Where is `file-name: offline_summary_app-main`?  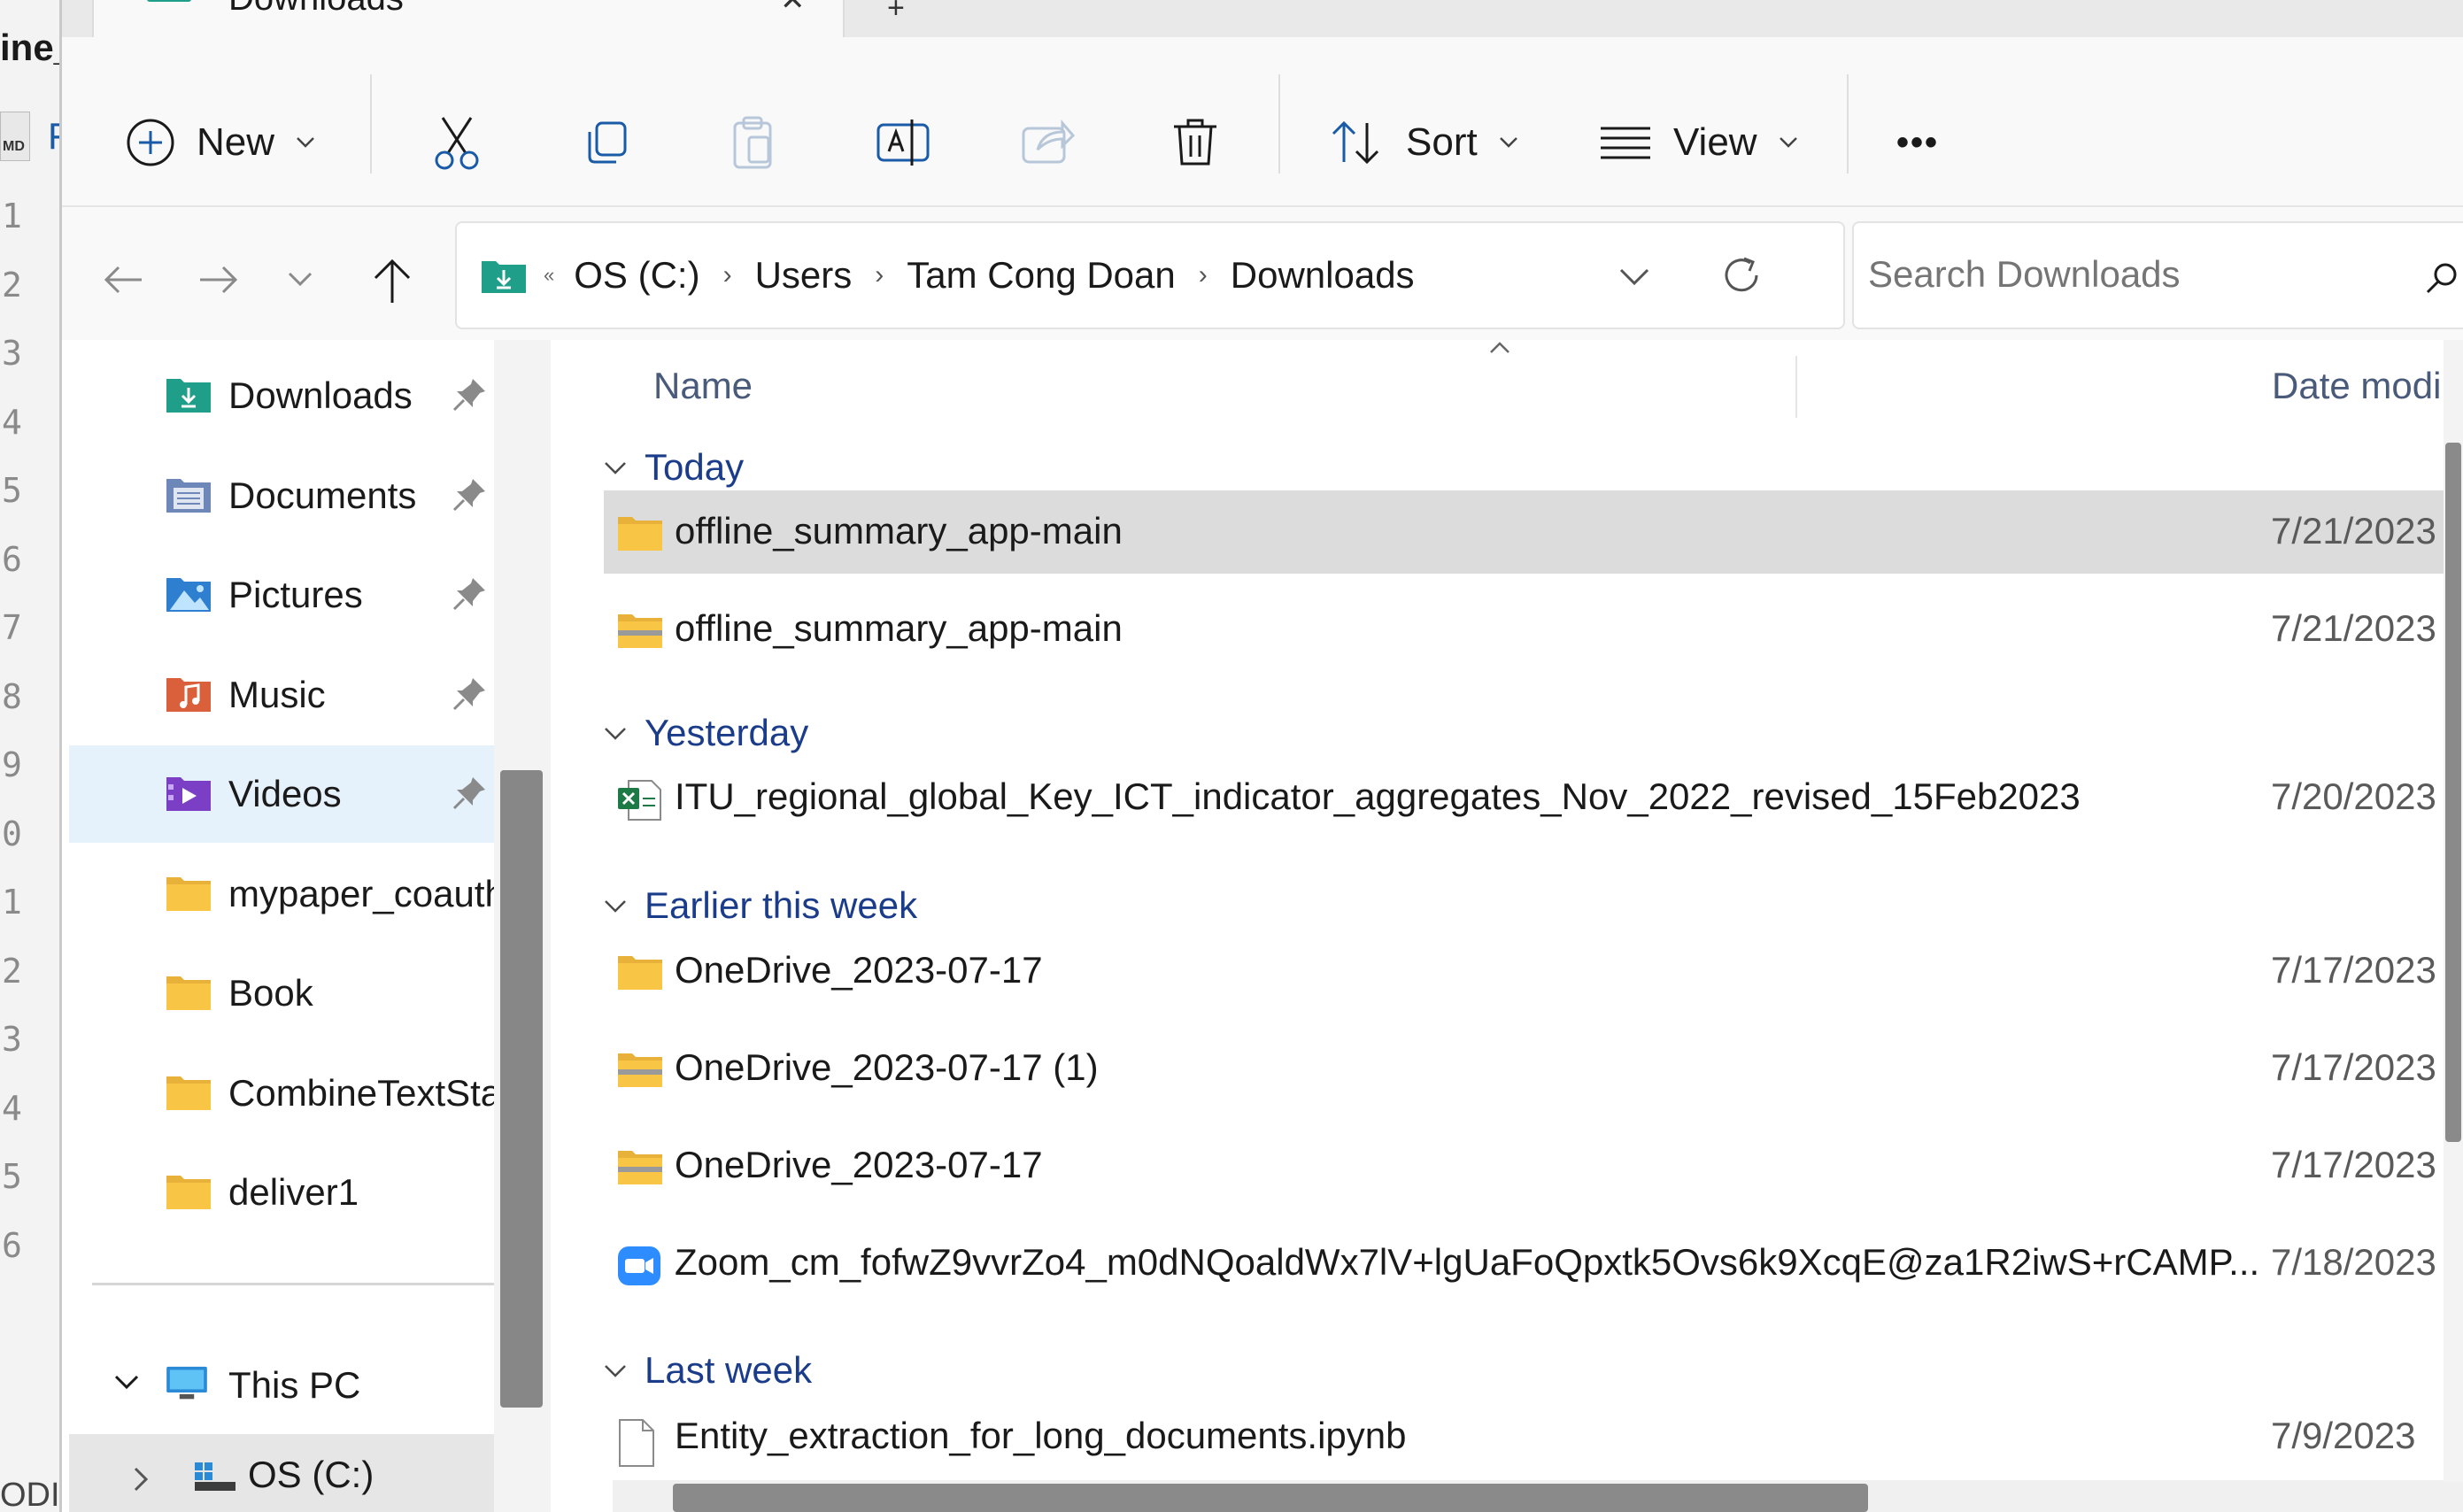
file-name: offline_summary_app-main is located at coordinates (899, 531).